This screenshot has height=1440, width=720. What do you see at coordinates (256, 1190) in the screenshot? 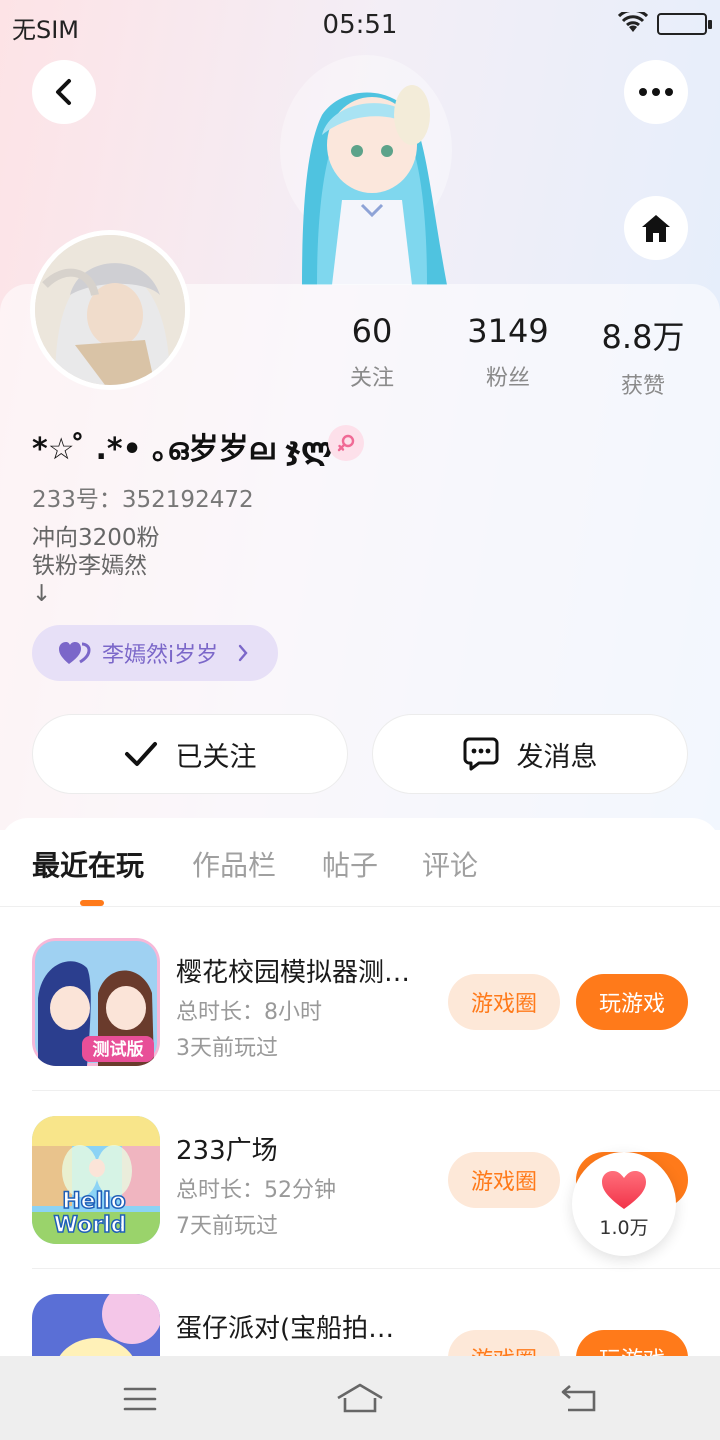
I see `game-duration: 总时长：52分钟` at bounding box center [256, 1190].